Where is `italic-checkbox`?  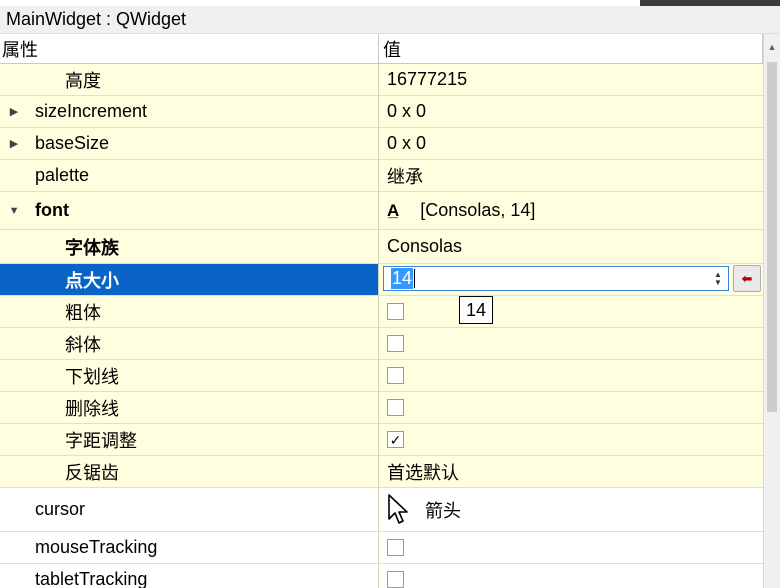 italic-checkbox is located at coordinates (395, 343).